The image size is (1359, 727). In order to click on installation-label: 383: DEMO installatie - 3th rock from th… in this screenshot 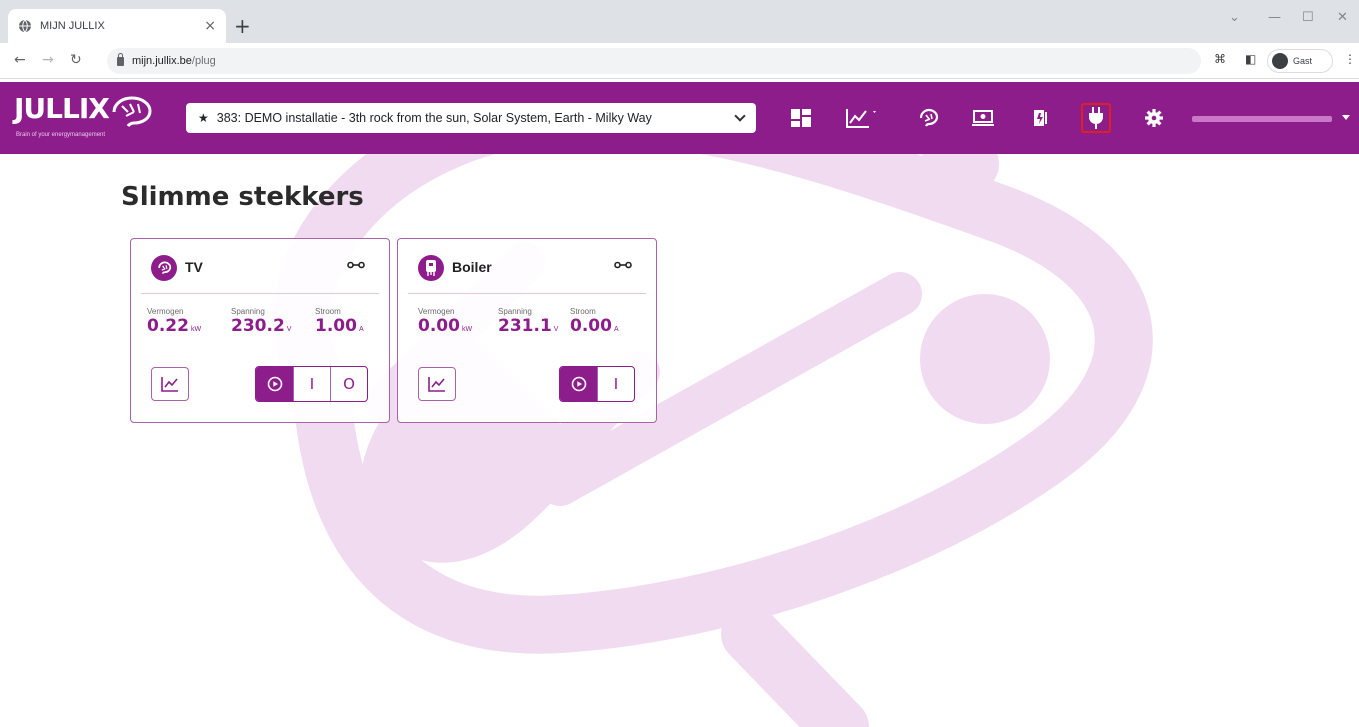, I will do `click(434, 118)`.